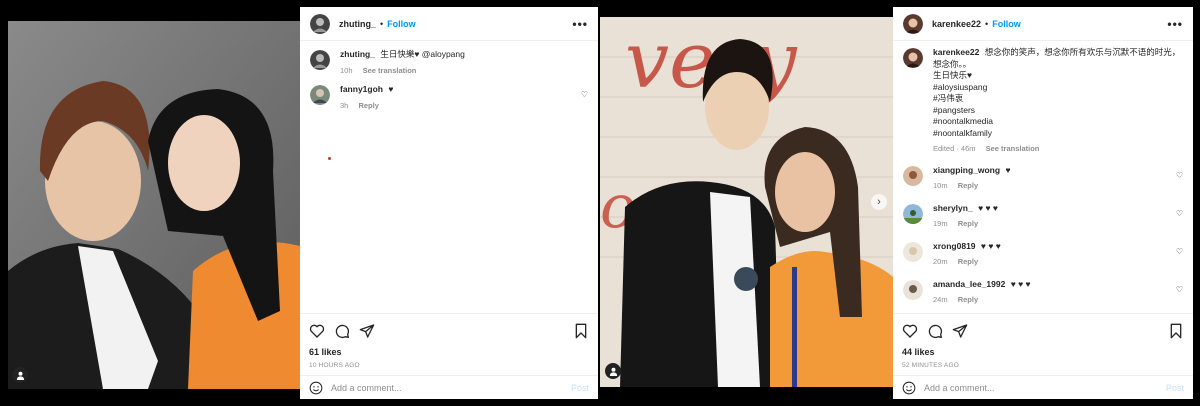 The image size is (1200, 406). I want to click on comment-time: 20m, so click(940, 261).